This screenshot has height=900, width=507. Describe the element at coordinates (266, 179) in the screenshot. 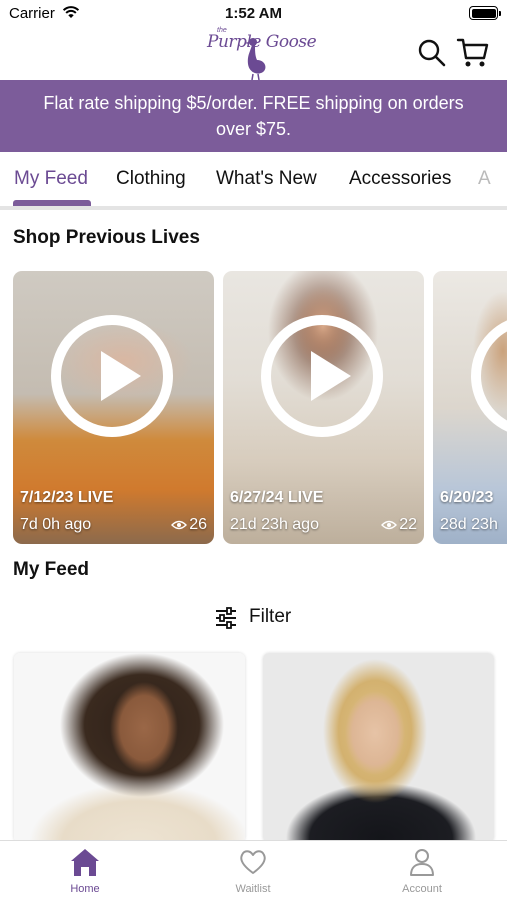

I see `tab-whats-new: What's New` at that location.